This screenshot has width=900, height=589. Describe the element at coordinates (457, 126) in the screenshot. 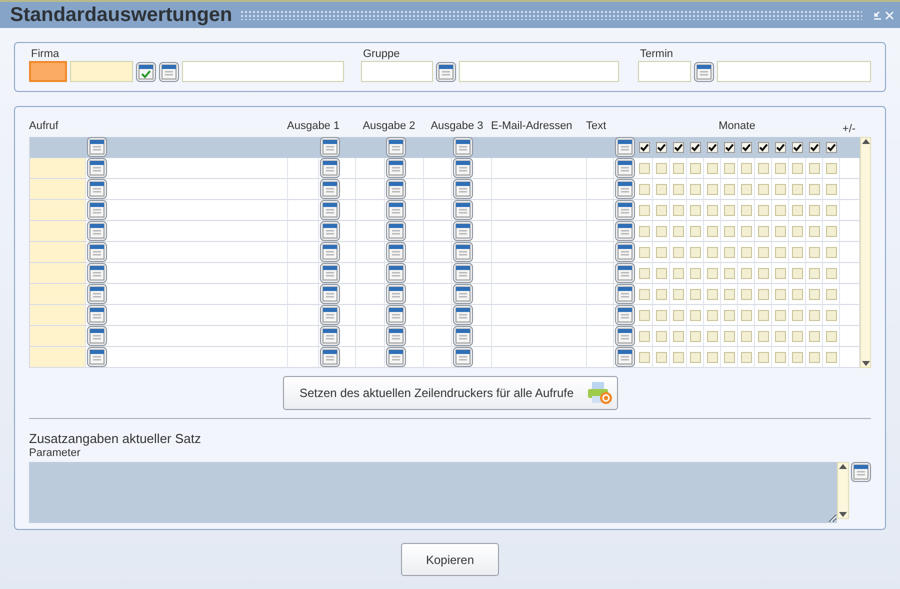

I see `column-header: Ausgabe 3` at that location.